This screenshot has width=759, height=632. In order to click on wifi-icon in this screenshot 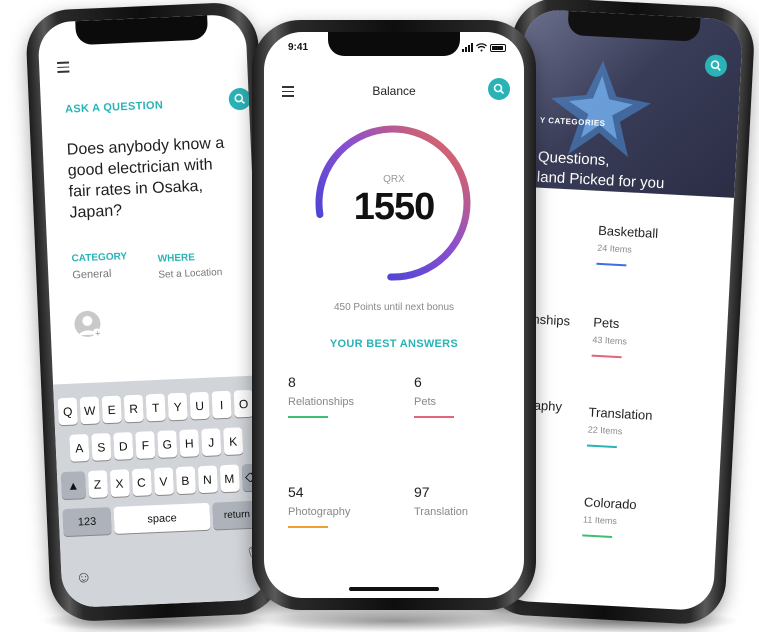, I will do `click(481, 47)`.